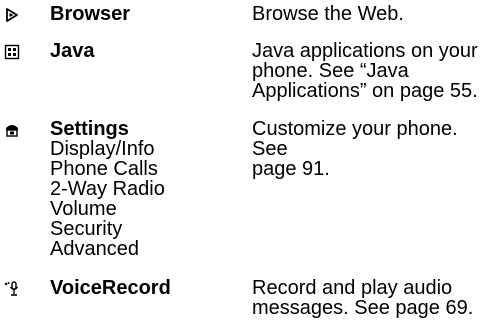 The image size is (500, 322). Describe the element at coordinates (89, 129) in the screenshot. I see `item-title: Settings` at that location.